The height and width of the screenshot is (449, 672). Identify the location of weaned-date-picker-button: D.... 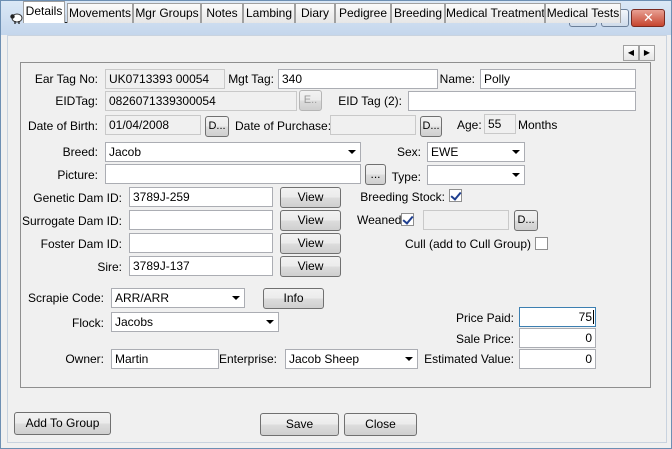
(526, 220).